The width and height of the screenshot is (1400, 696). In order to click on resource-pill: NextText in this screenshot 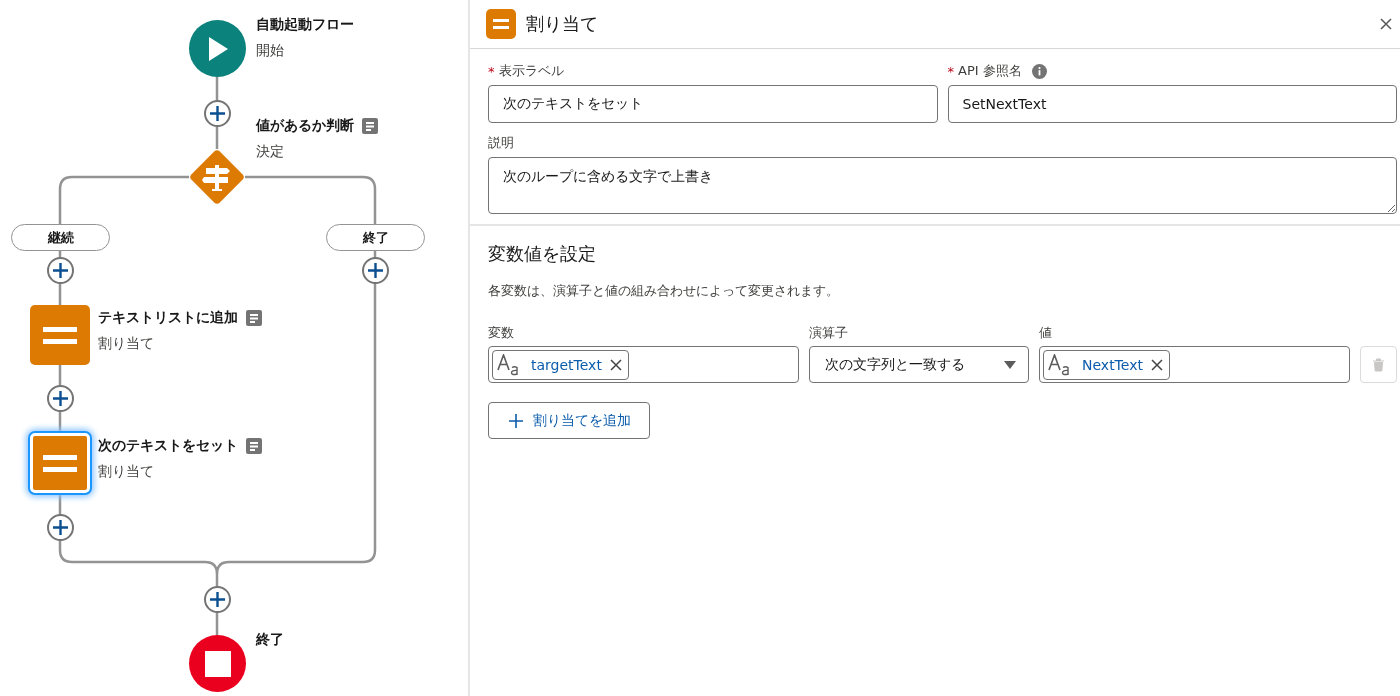, I will do `click(1106, 364)`.